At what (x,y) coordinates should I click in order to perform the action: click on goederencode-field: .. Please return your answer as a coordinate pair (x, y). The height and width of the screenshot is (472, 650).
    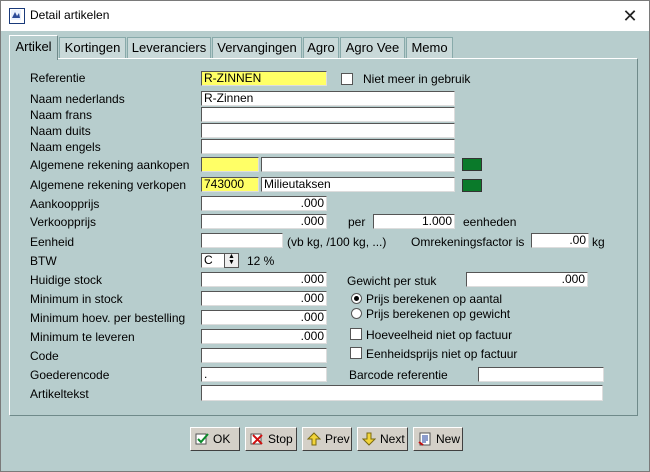
    Looking at the image, I should click on (264, 374).